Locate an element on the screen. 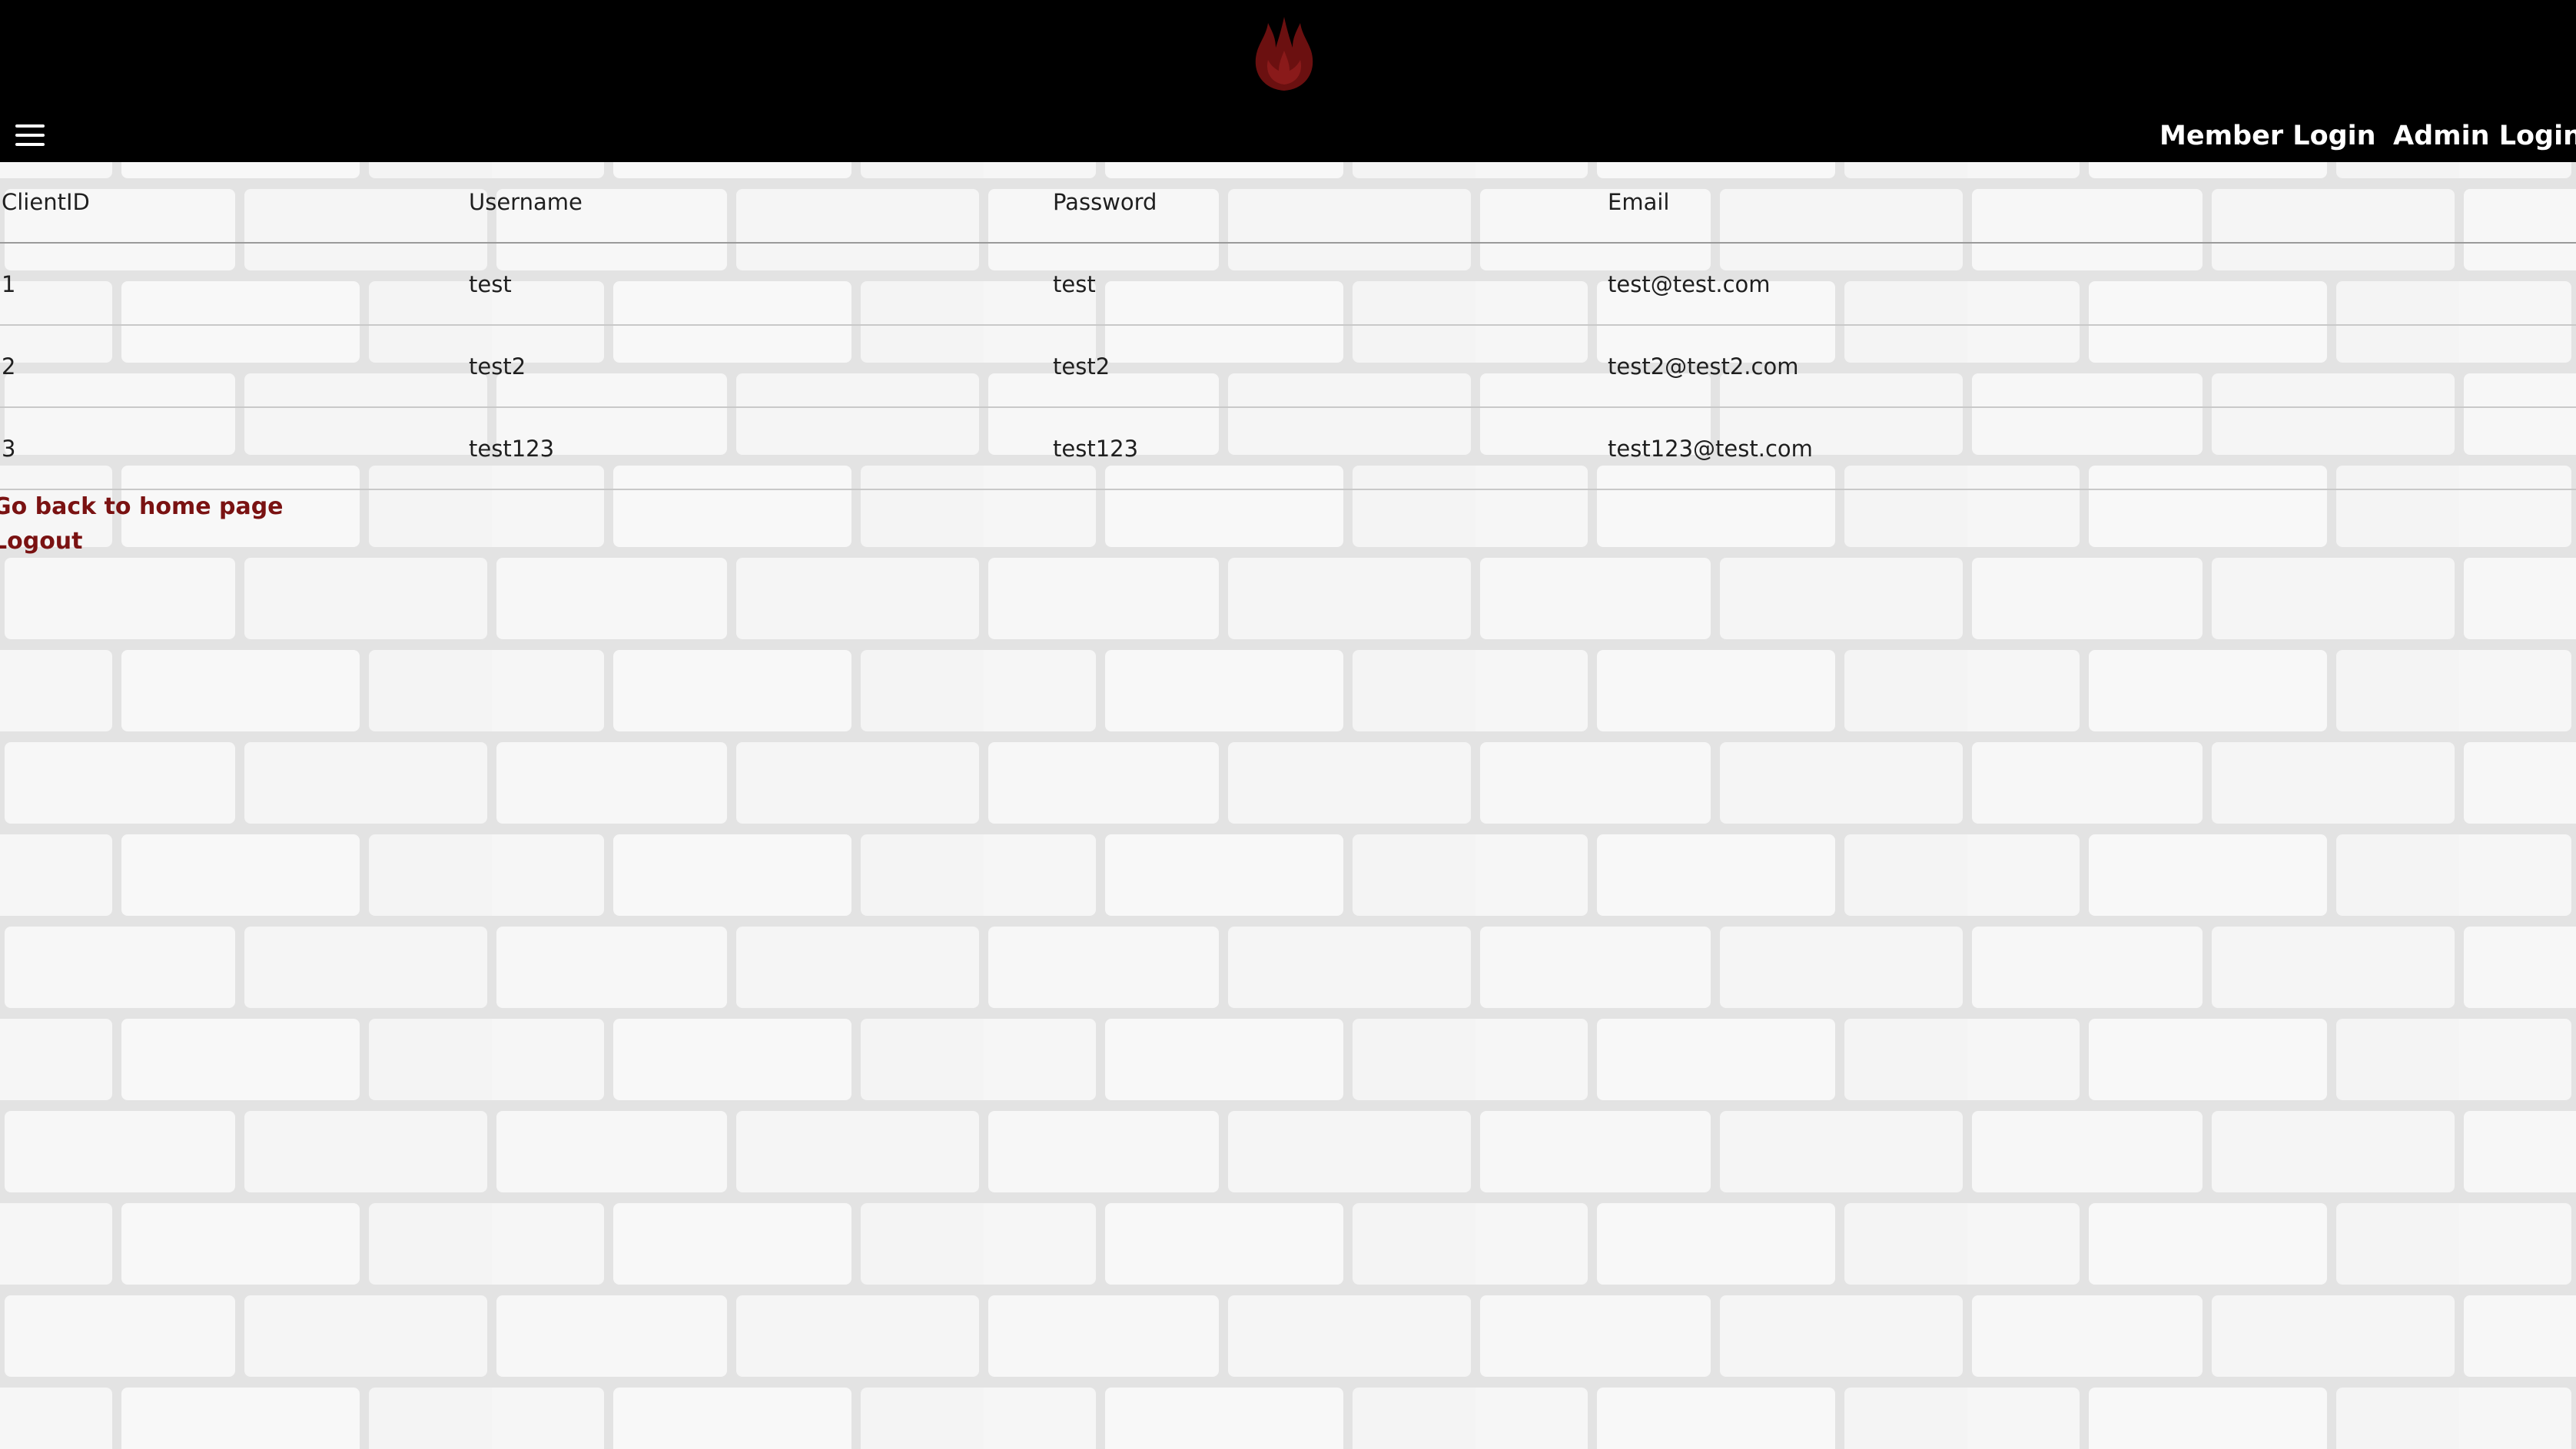  cell-username: test2 is located at coordinates (759, 366).